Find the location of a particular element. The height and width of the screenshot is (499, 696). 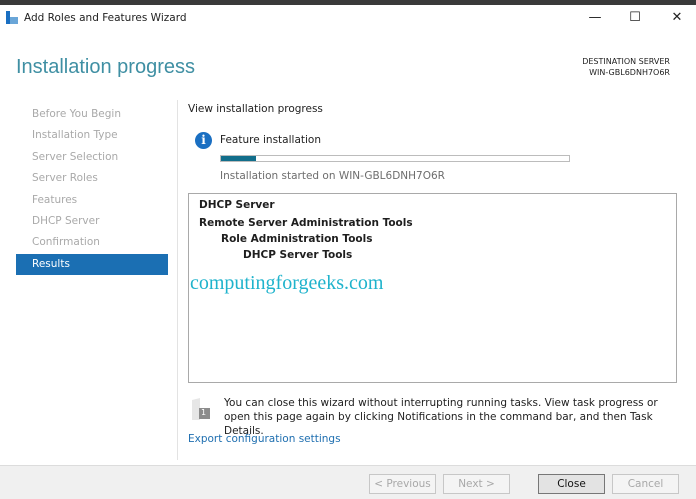

wizard-app-icon is located at coordinates (12, 17).